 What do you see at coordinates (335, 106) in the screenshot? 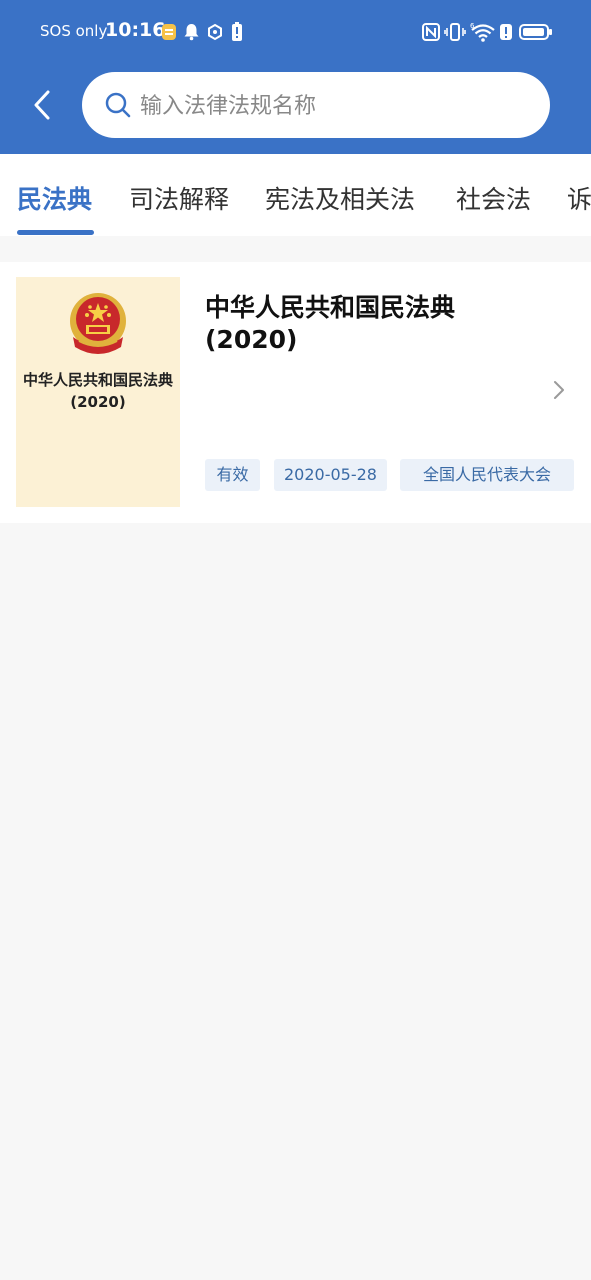
I see `search-input` at bounding box center [335, 106].